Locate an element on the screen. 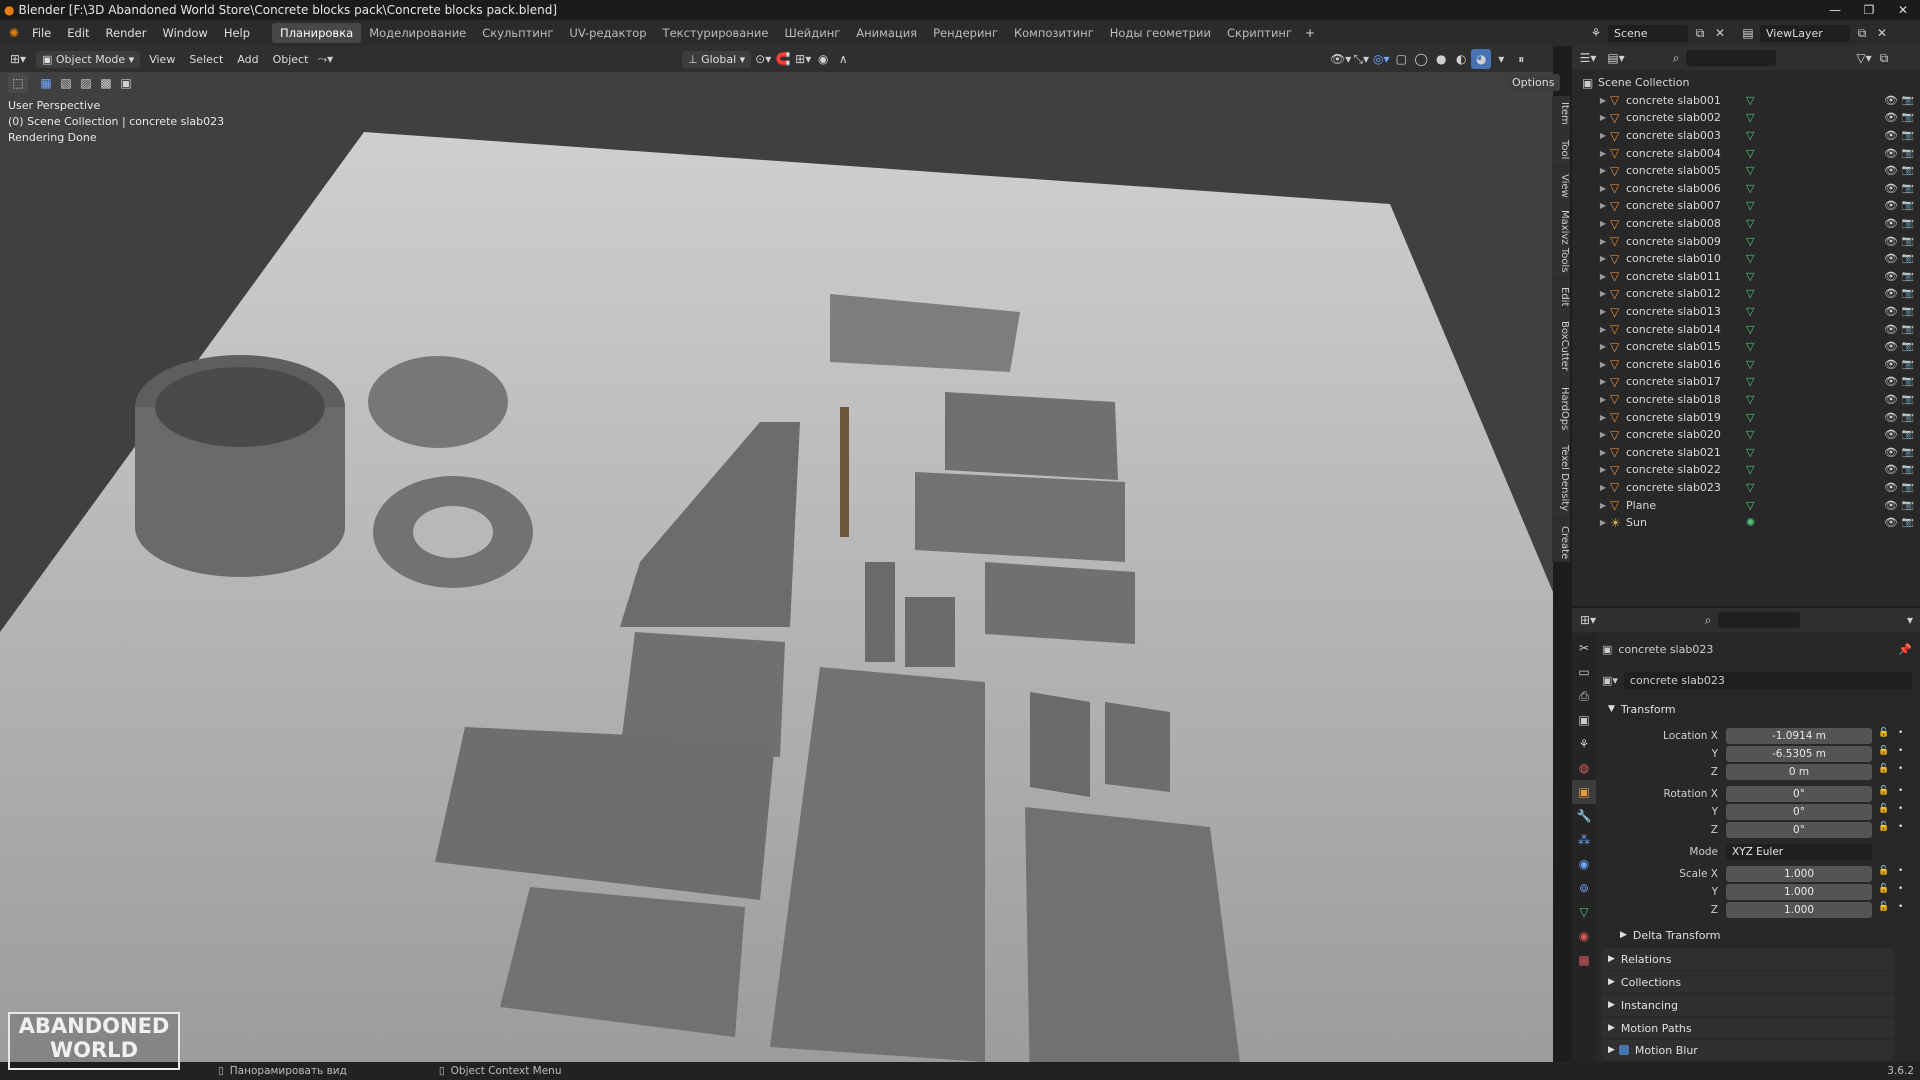 The height and width of the screenshot is (1080, 1920). tab-animation: Анимация is located at coordinates (886, 33).